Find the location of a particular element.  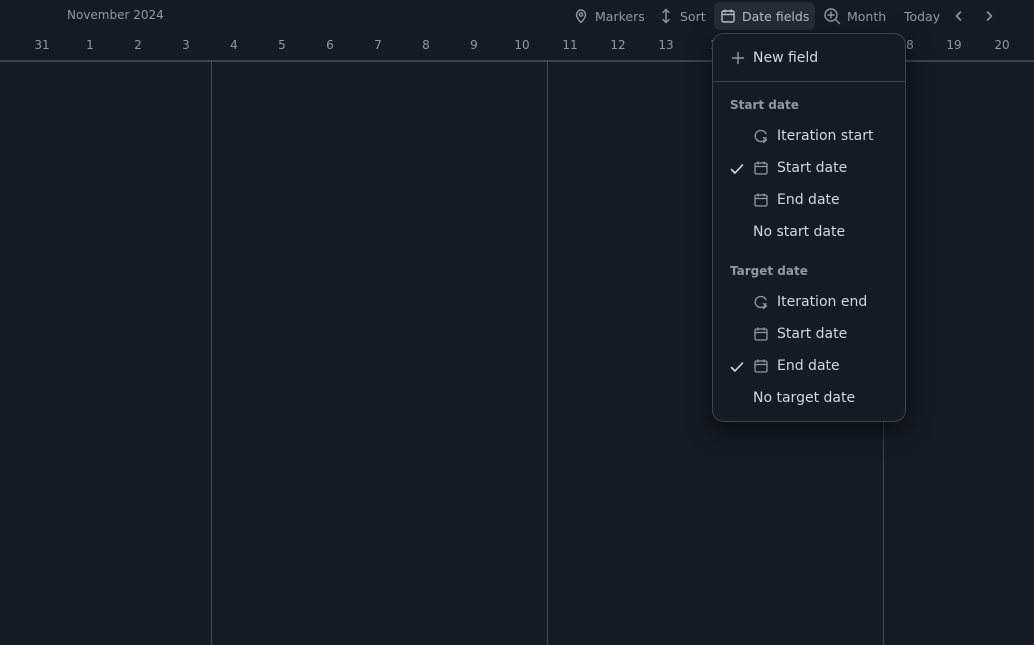

target-end-date-item: End date is located at coordinates (809, 366).